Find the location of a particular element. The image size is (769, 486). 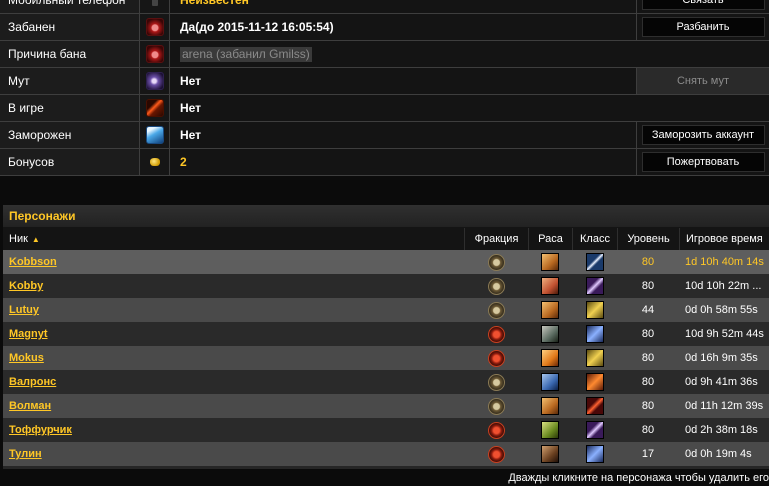

goblin-race-icon is located at coordinates (550, 430).